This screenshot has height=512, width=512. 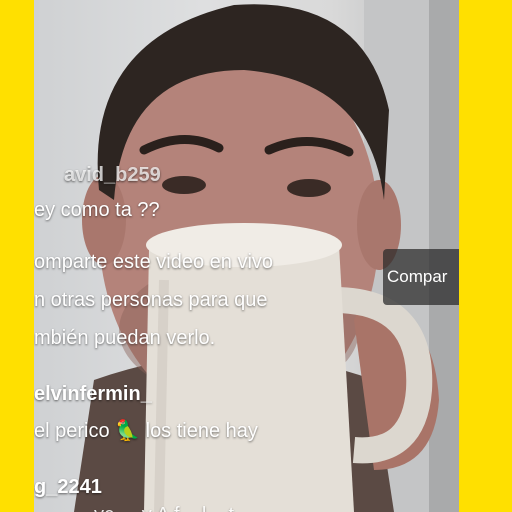 I want to click on system-message-line: n otras personas para que, so click(x=151, y=300).